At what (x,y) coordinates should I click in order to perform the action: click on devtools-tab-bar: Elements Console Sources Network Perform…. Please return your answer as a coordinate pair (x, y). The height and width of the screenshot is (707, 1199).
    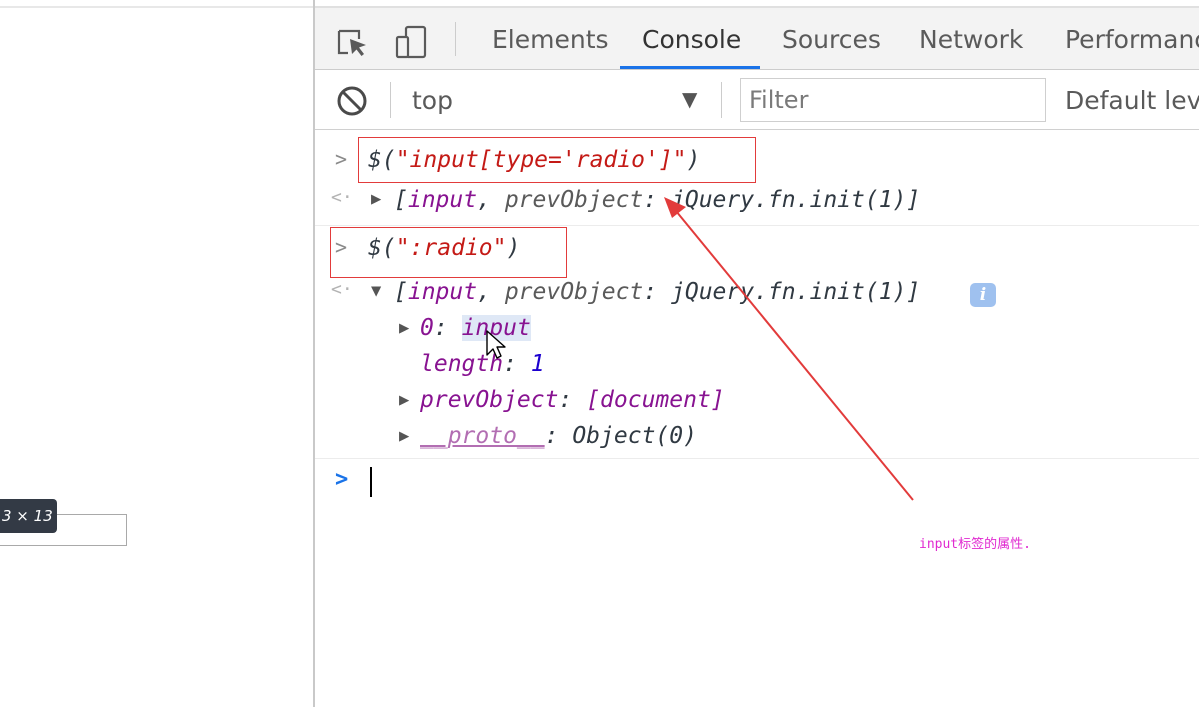
    Looking at the image, I should click on (757, 39).